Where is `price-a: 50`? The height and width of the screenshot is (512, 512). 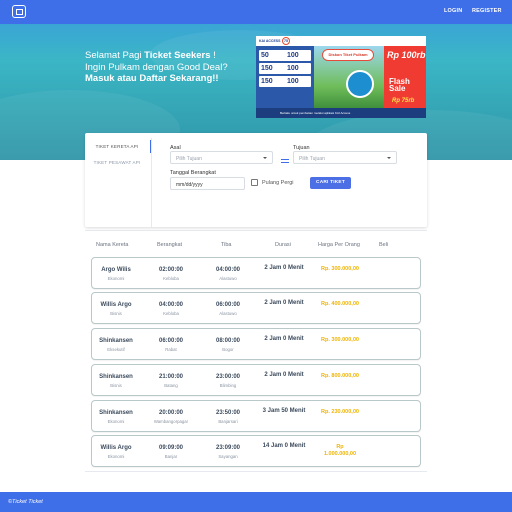
price-a: 50 is located at coordinates (265, 55).